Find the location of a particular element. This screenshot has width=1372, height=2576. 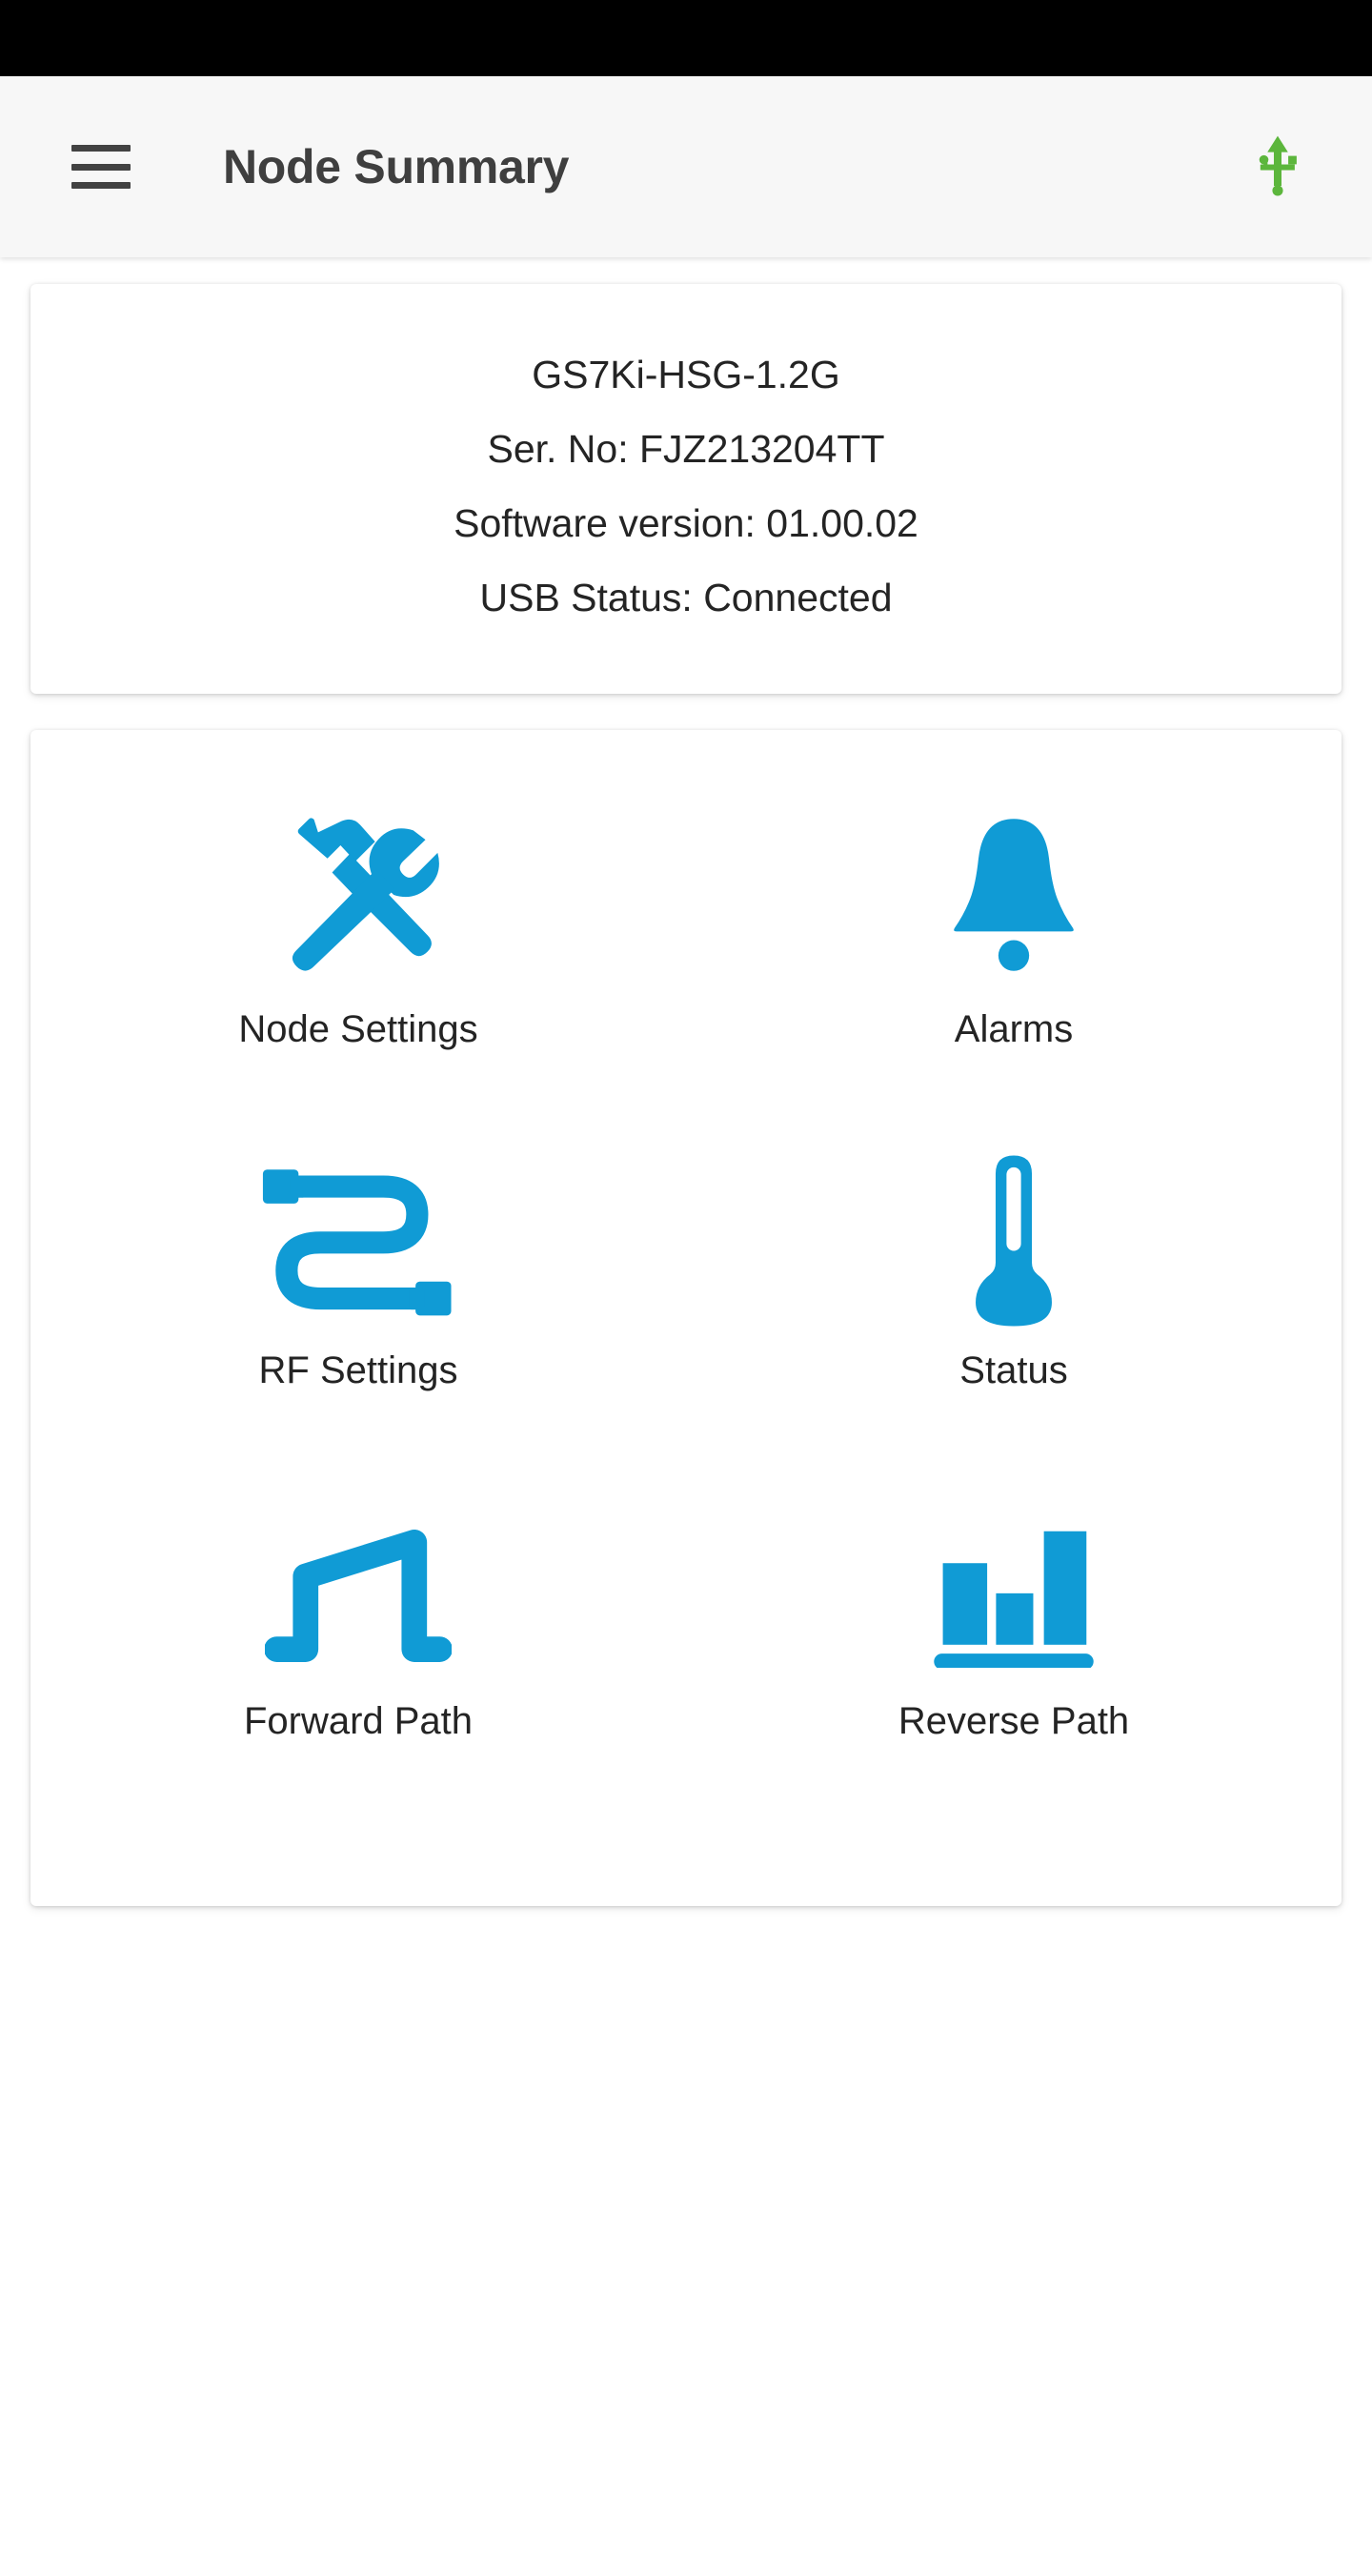

menu-item-label: Status is located at coordinates (1013, 1370).